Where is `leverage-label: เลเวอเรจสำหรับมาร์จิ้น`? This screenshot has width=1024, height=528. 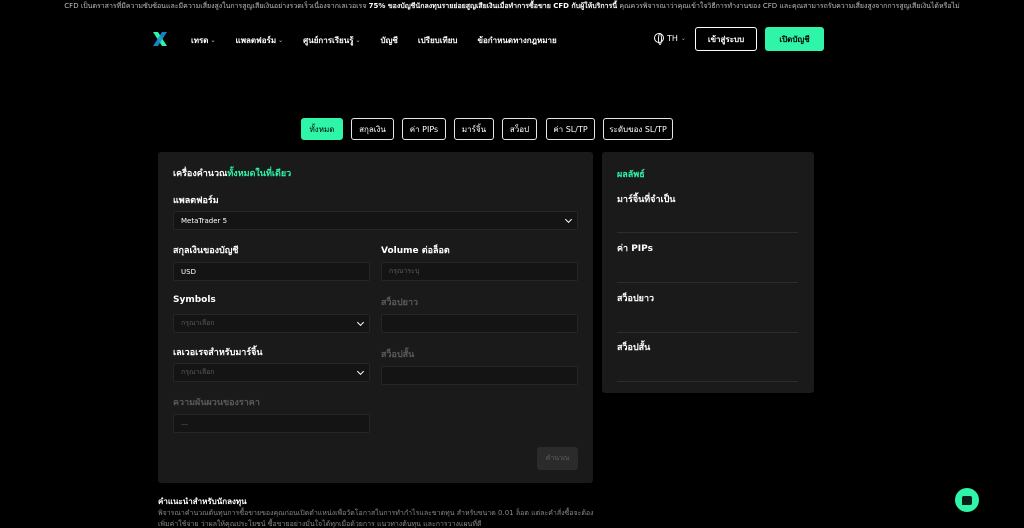 leverage-label: เลเวอเรจสำหรับมาร์จิ้น is located at coordinates (218, 353).